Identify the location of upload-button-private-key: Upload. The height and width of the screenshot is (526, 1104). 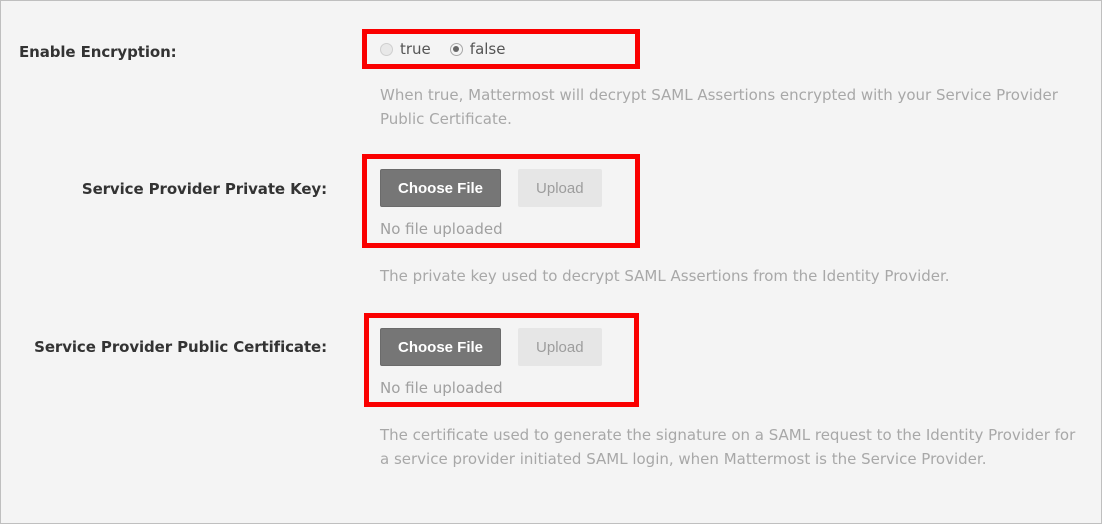
(560, 188).